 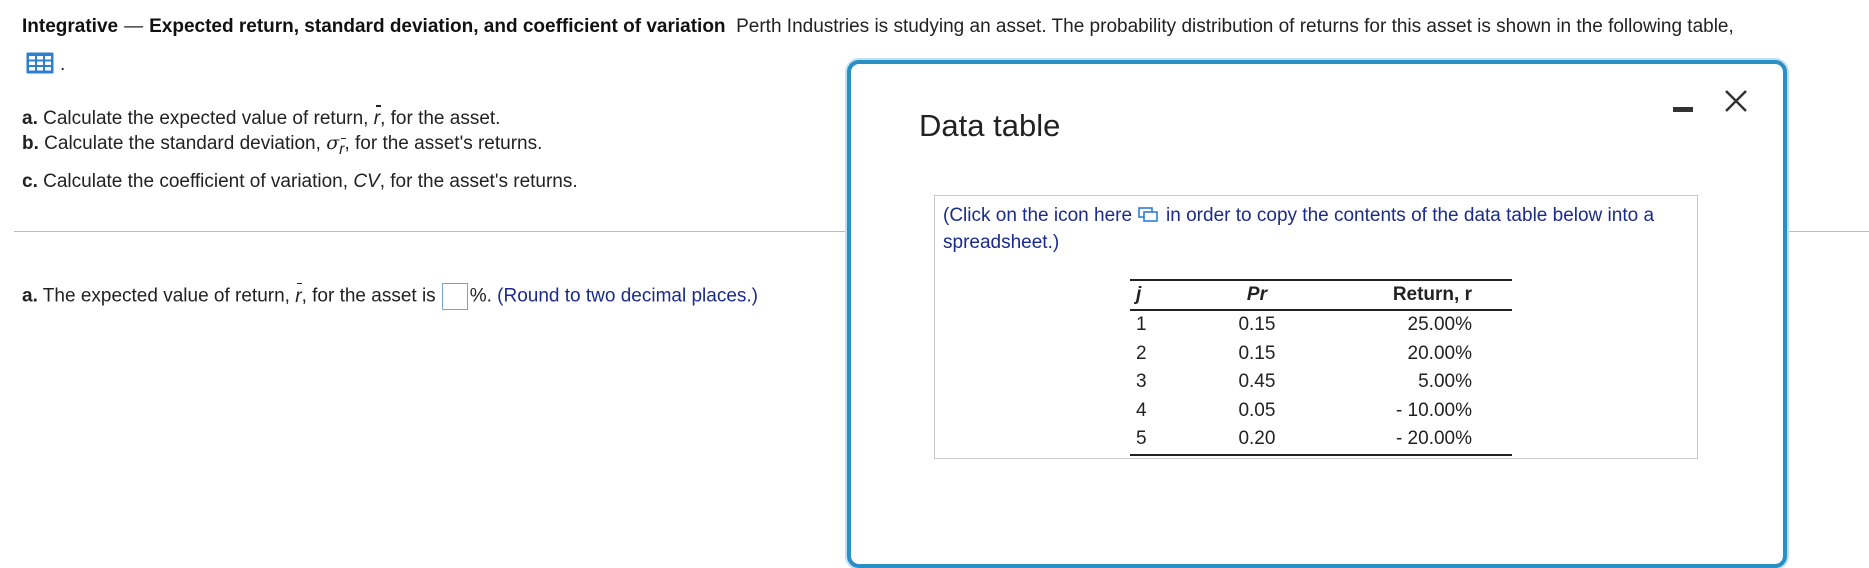 I want to click on cell-return: - 20.00%, so click(x=1415, y=440).